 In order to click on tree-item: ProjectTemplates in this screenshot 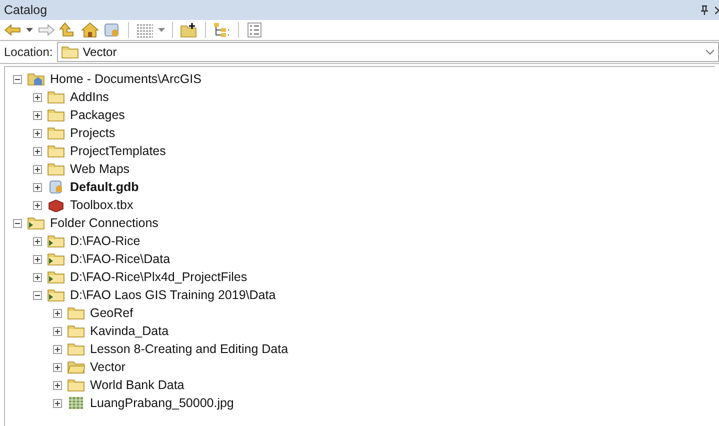, I will do `click(118, 151)`.